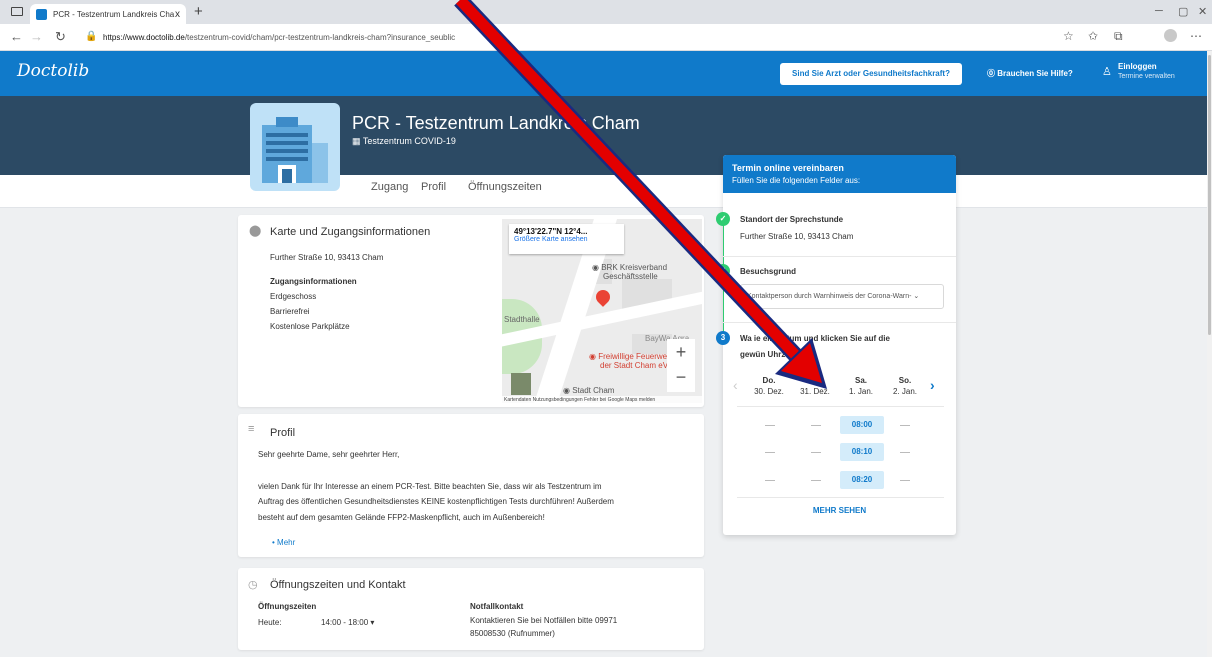  Describe the element at coordinates (512, 633) in the screenshot. I see `emergency-text: 85008530 (Rufnummer)` at that location.